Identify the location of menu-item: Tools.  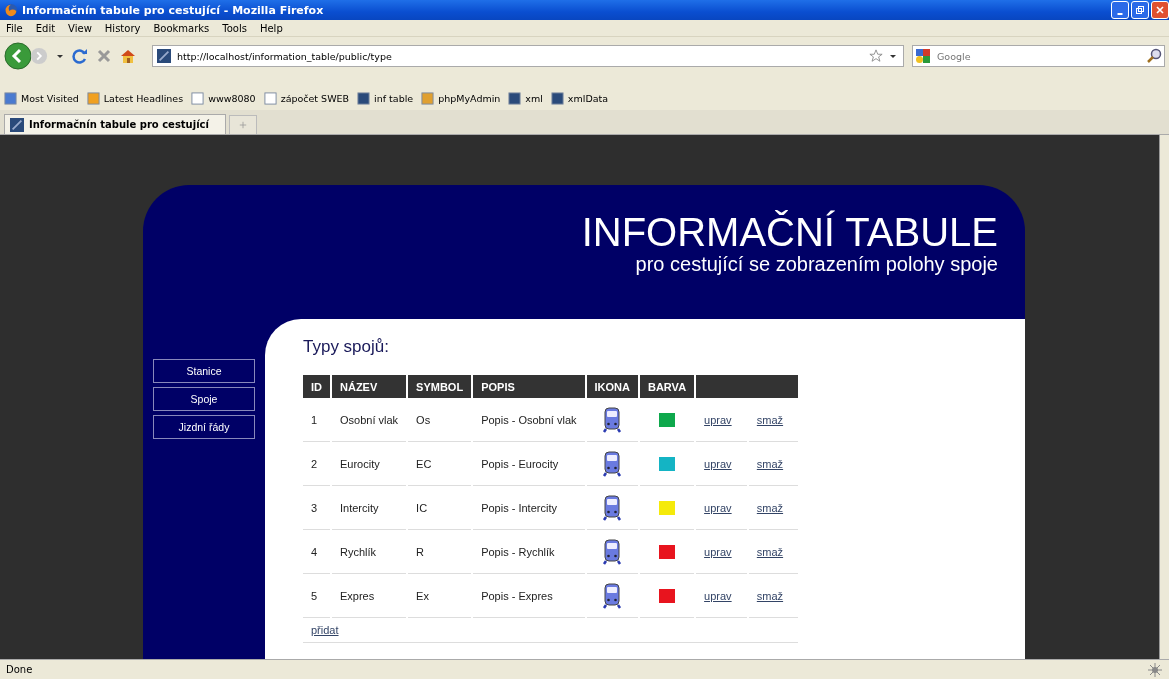
(234, 28).